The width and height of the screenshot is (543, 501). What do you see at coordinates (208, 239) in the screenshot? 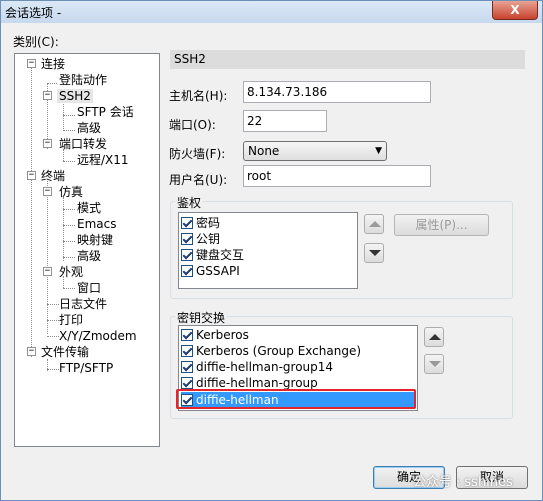
I see `list-item-label: 公钥` at bounding box center [208, 239].